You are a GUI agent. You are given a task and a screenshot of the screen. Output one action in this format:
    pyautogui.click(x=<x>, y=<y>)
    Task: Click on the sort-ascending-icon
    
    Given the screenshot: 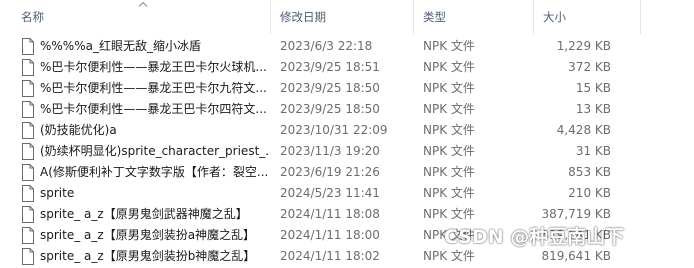 What is the action you would take?
    pyautogui.click(x=143, y=4)
    